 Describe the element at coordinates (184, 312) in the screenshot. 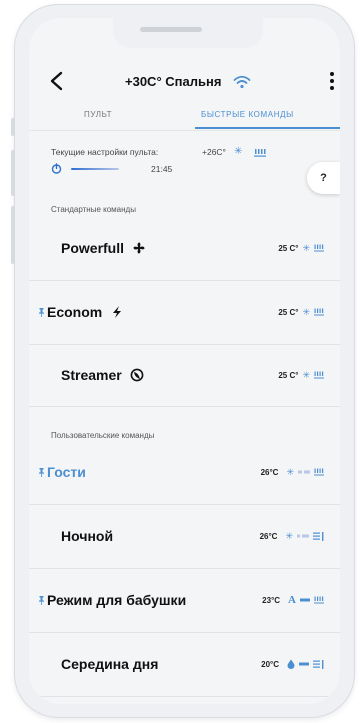

I see `command-row-econom: Econom 25 C° ✳` at that location.